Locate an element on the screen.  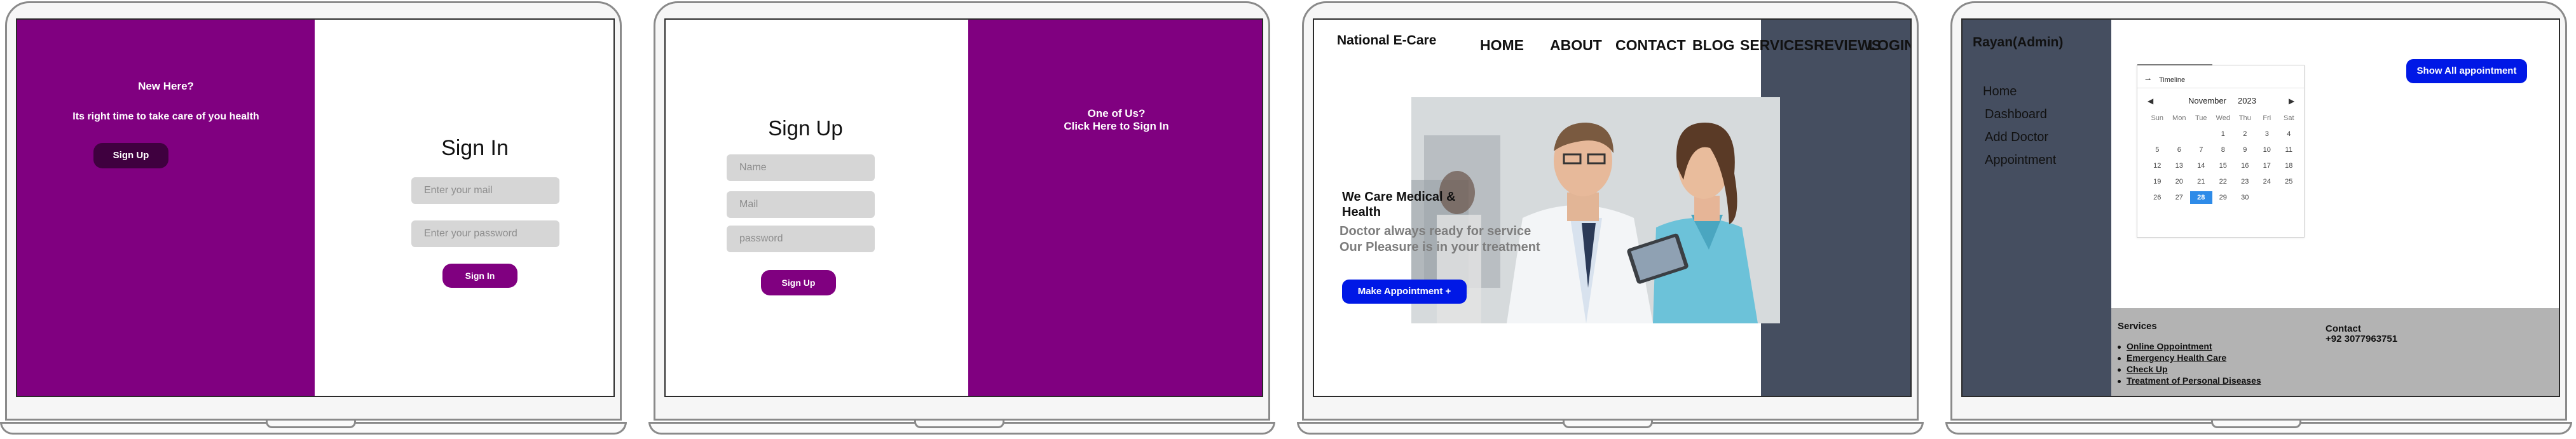
password-field: password is located at coordinates (801, 239).